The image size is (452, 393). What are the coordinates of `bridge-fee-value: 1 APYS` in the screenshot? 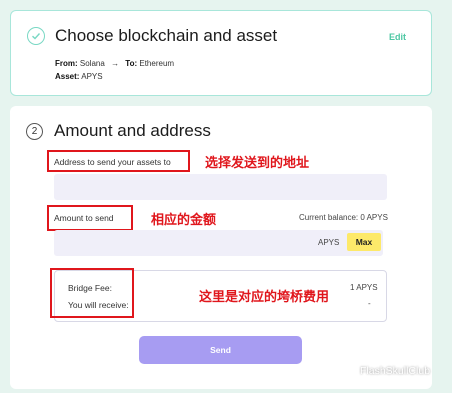 It's located at (364, 287).